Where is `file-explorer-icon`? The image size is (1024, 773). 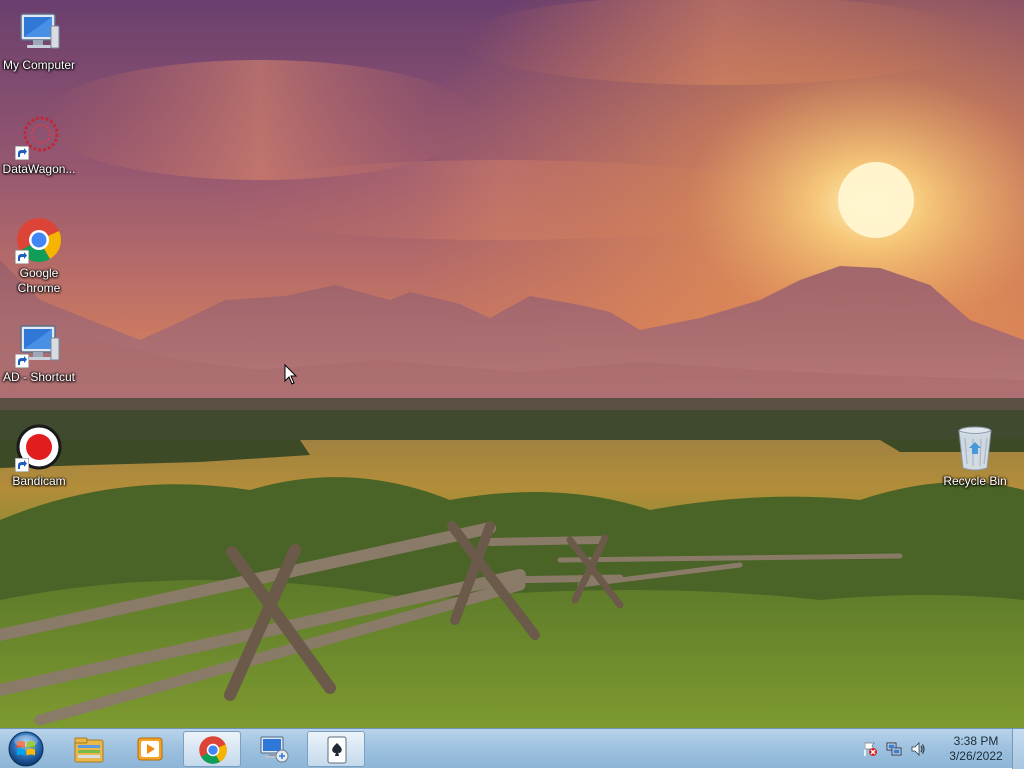
file-explorer-icon is located at coordinates (89, 750).